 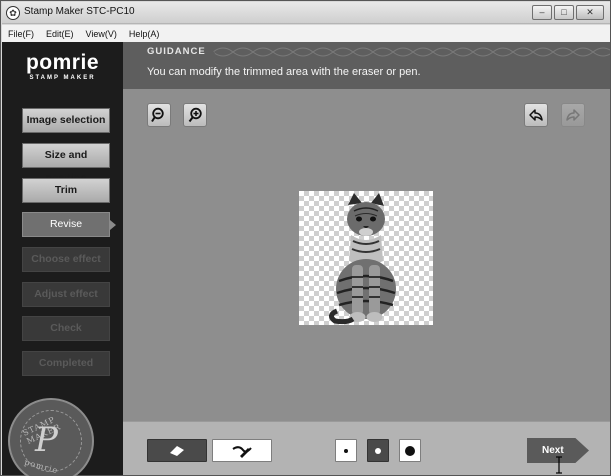 I want to click on redo-button, so click(x=573, y=115).